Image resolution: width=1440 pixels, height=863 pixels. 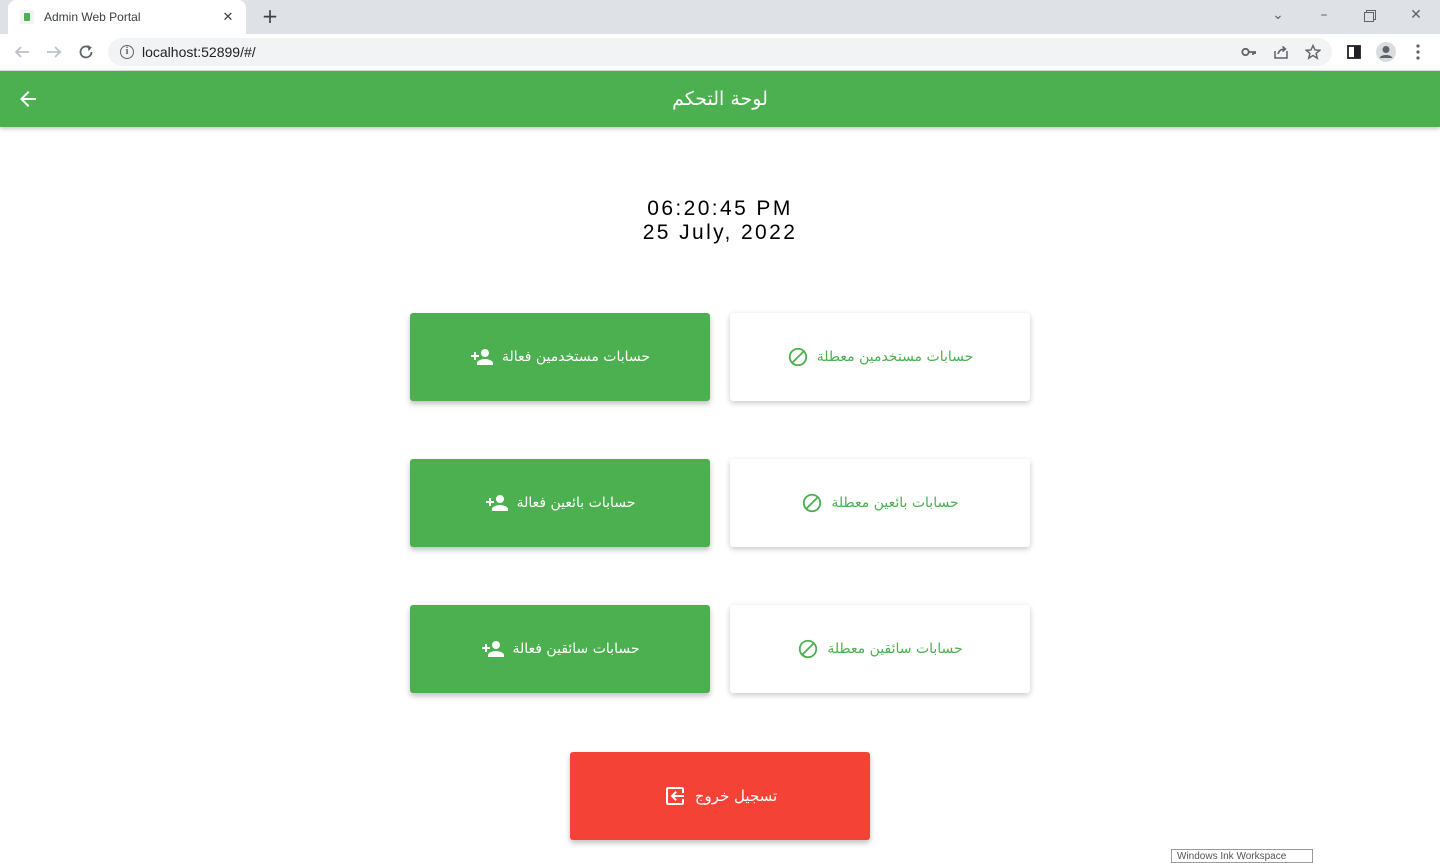 I want to click on app-bar: لوحة التحكم, so click(x=720, y=99).